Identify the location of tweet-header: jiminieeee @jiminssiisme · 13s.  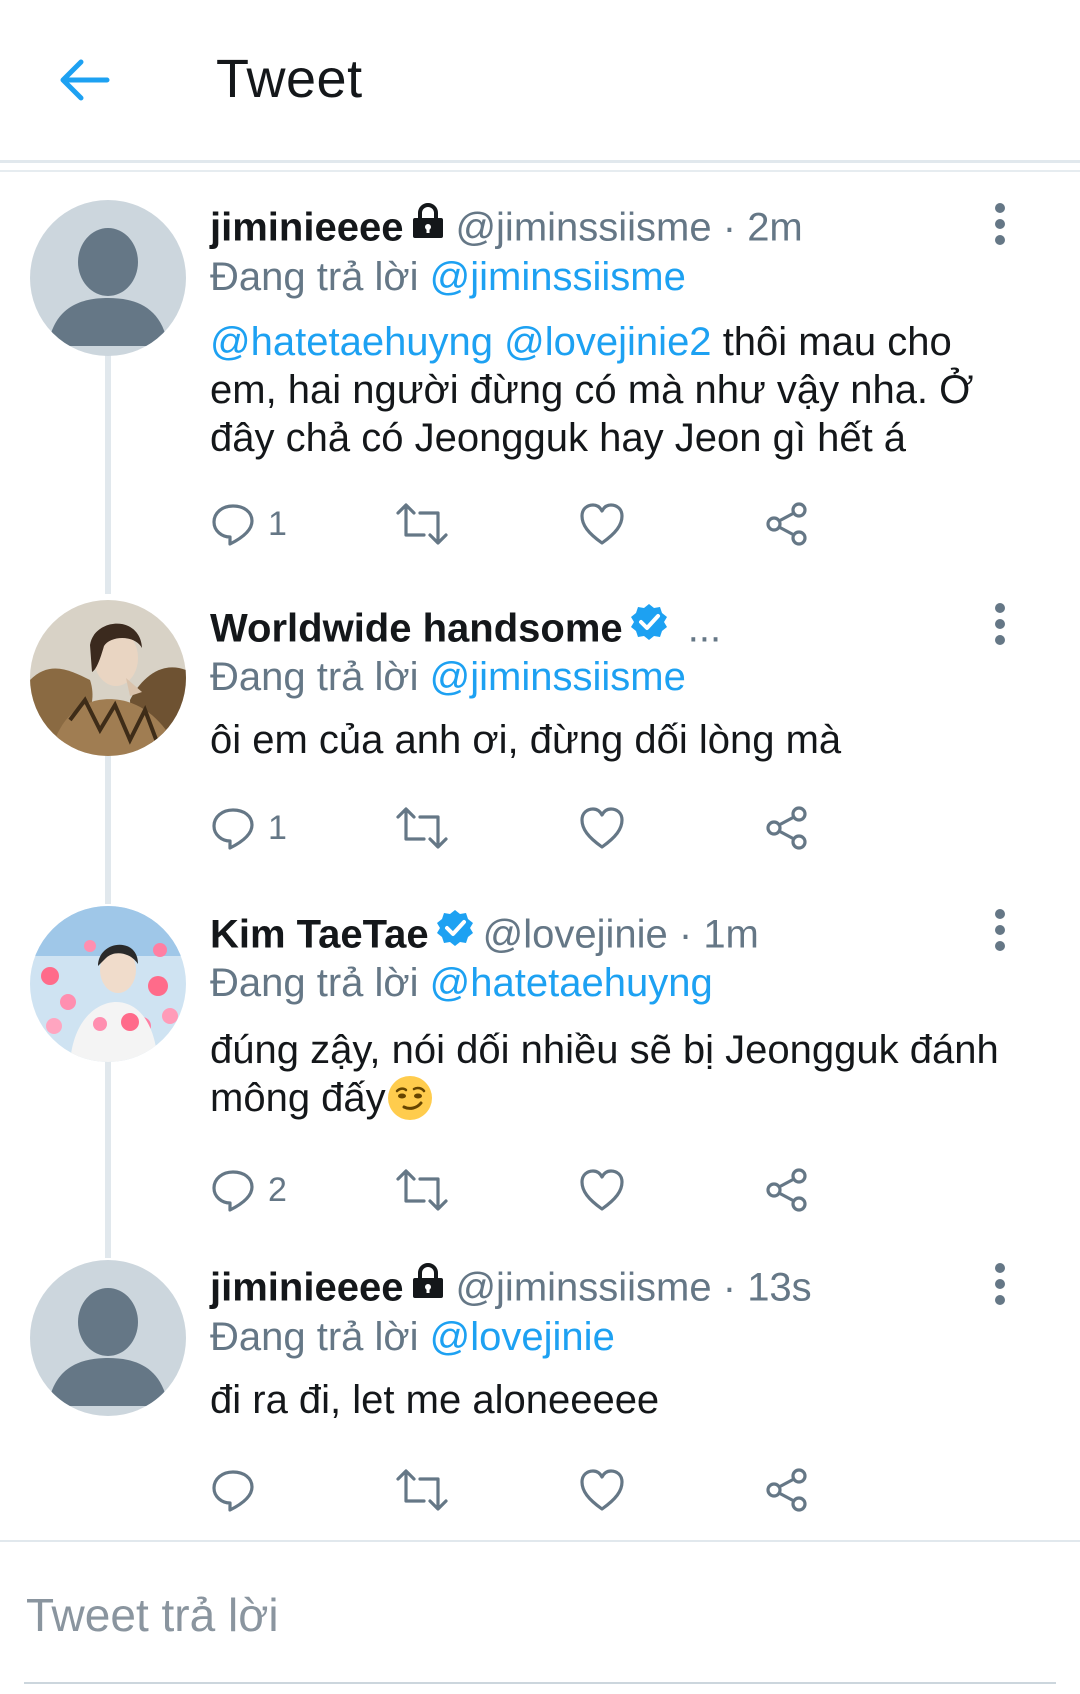
(511, 1290).